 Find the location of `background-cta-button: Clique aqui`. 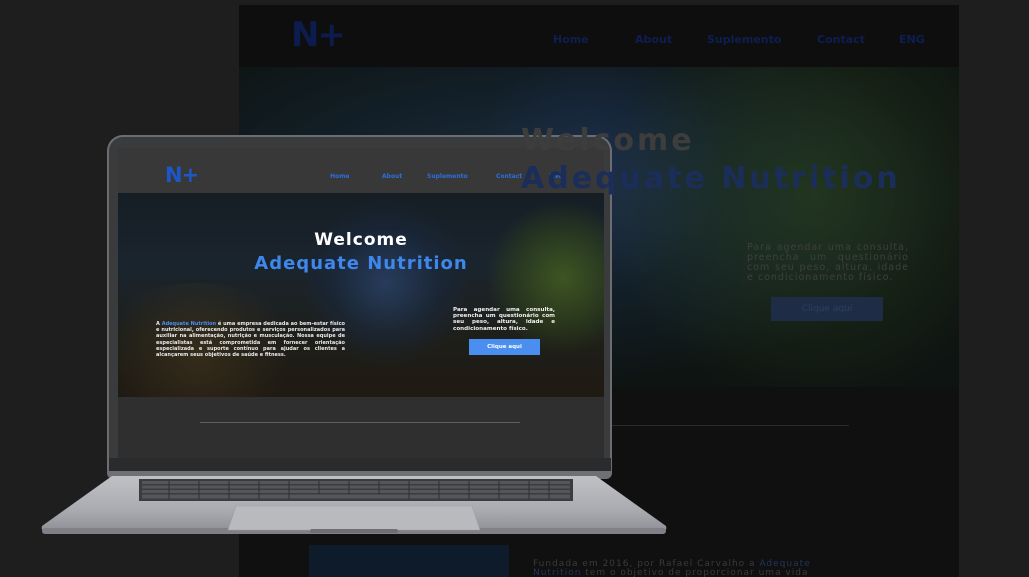

background-cta-button: Clique aqui is located at coordinates (827, 309).